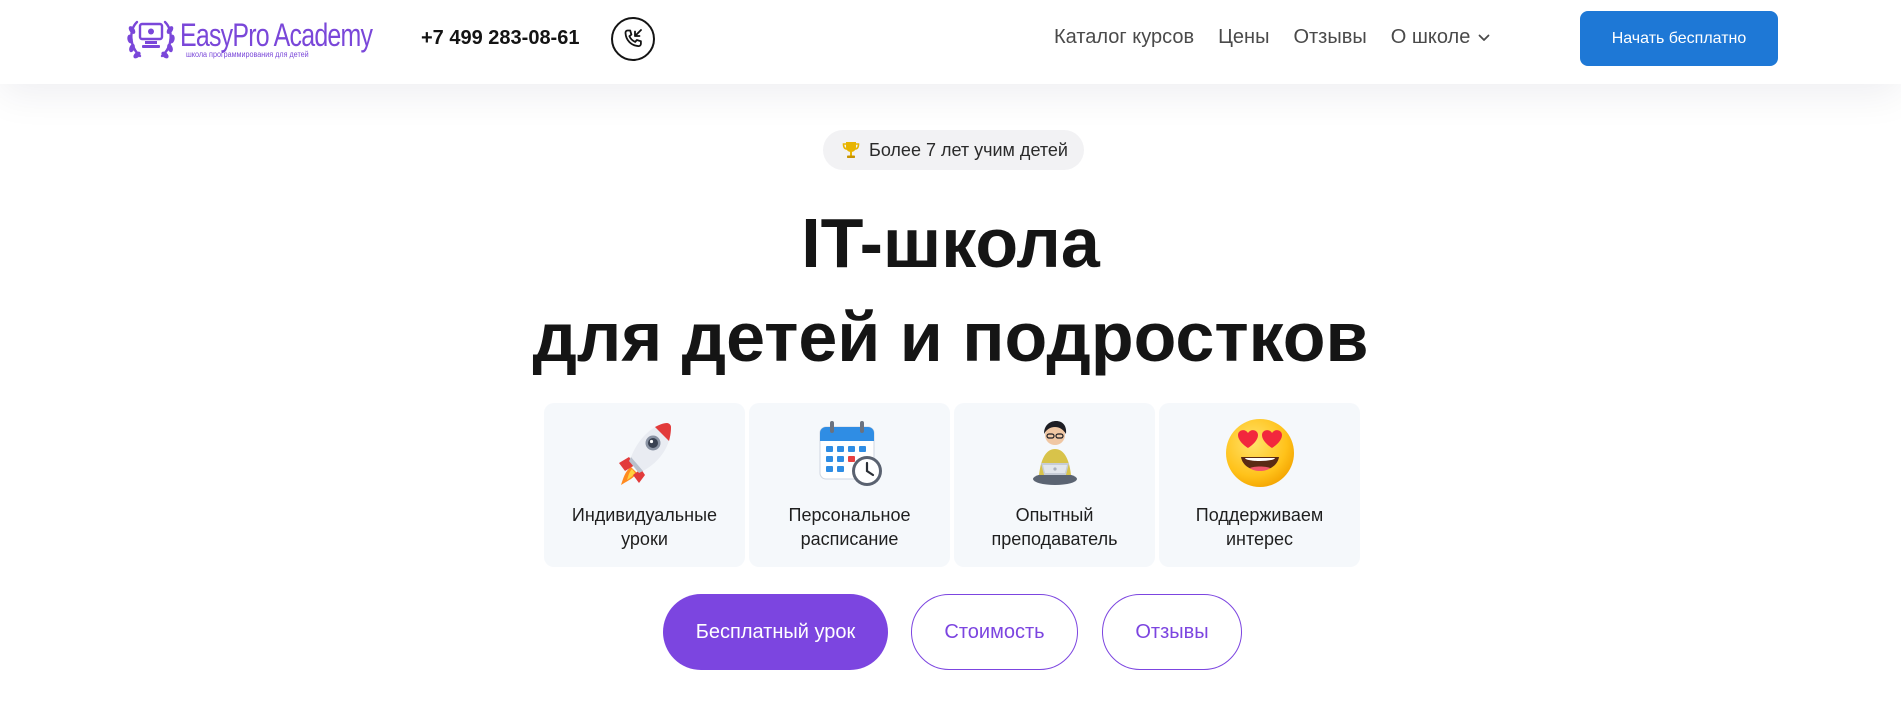 The height and width of the screenshot is (726, 1901). What do you see at coordinates (1272, 37) in the screenshot?
I see `main-nav: Каталог курсов Цены Отзывы О школе` at bounding box center [1272, 37].